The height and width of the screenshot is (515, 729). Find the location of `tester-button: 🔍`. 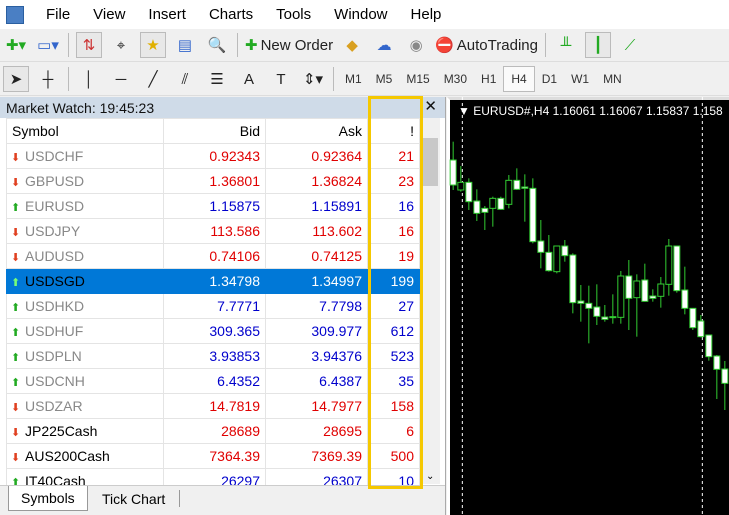

tester-button: 🔍 is located at coordinates (217, 45).